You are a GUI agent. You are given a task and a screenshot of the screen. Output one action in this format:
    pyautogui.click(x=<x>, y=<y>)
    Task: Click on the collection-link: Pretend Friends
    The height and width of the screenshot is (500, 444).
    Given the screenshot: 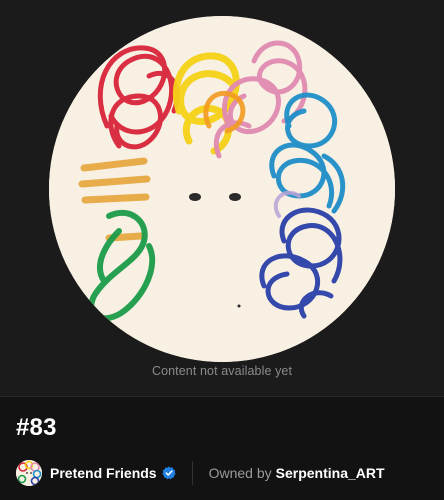 What is the action you would take?
    pyautogui.click(x=96, y=473)
    